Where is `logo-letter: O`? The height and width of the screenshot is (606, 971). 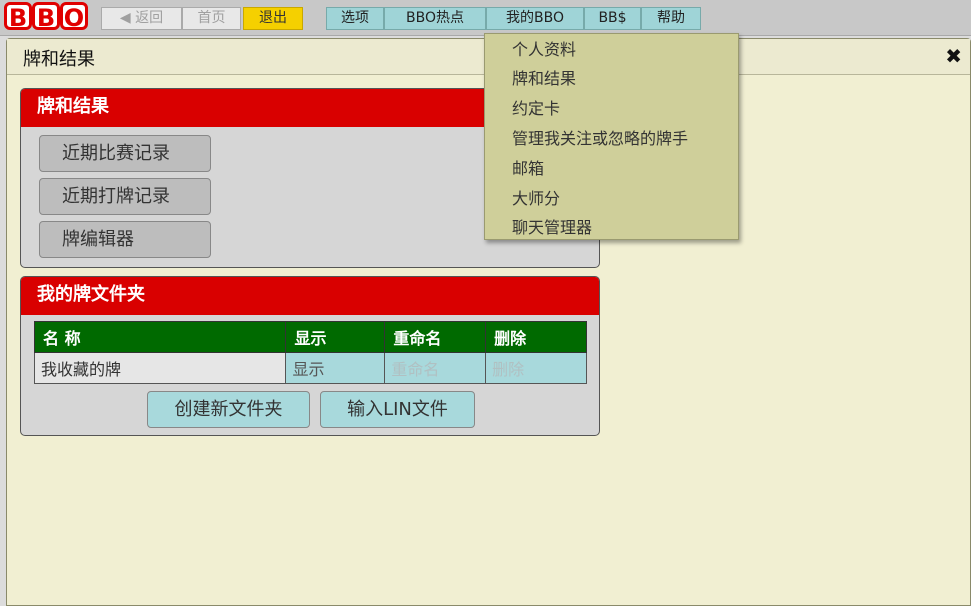
logo-letter: O is located at coordinates (74, 16).